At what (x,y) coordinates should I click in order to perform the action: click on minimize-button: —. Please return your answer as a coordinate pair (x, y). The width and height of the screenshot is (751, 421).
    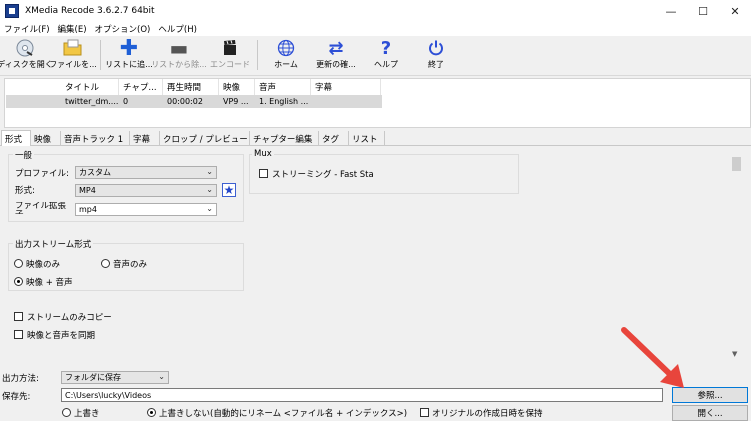
    Looking at the image, I should click on (671, 11).